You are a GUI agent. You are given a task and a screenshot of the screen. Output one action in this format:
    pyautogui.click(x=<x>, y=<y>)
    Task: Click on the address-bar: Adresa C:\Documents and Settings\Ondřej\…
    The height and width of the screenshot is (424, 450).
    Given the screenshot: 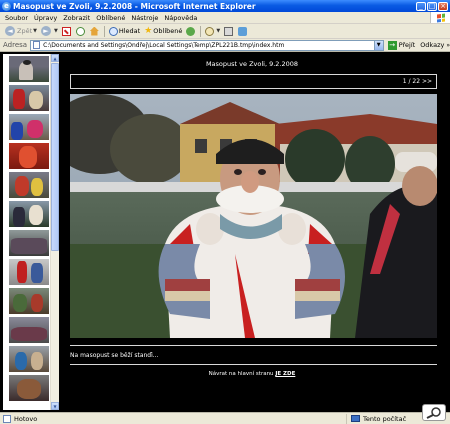 What is the action you would take?
    pyautogui.click(x=225, y=45)
    